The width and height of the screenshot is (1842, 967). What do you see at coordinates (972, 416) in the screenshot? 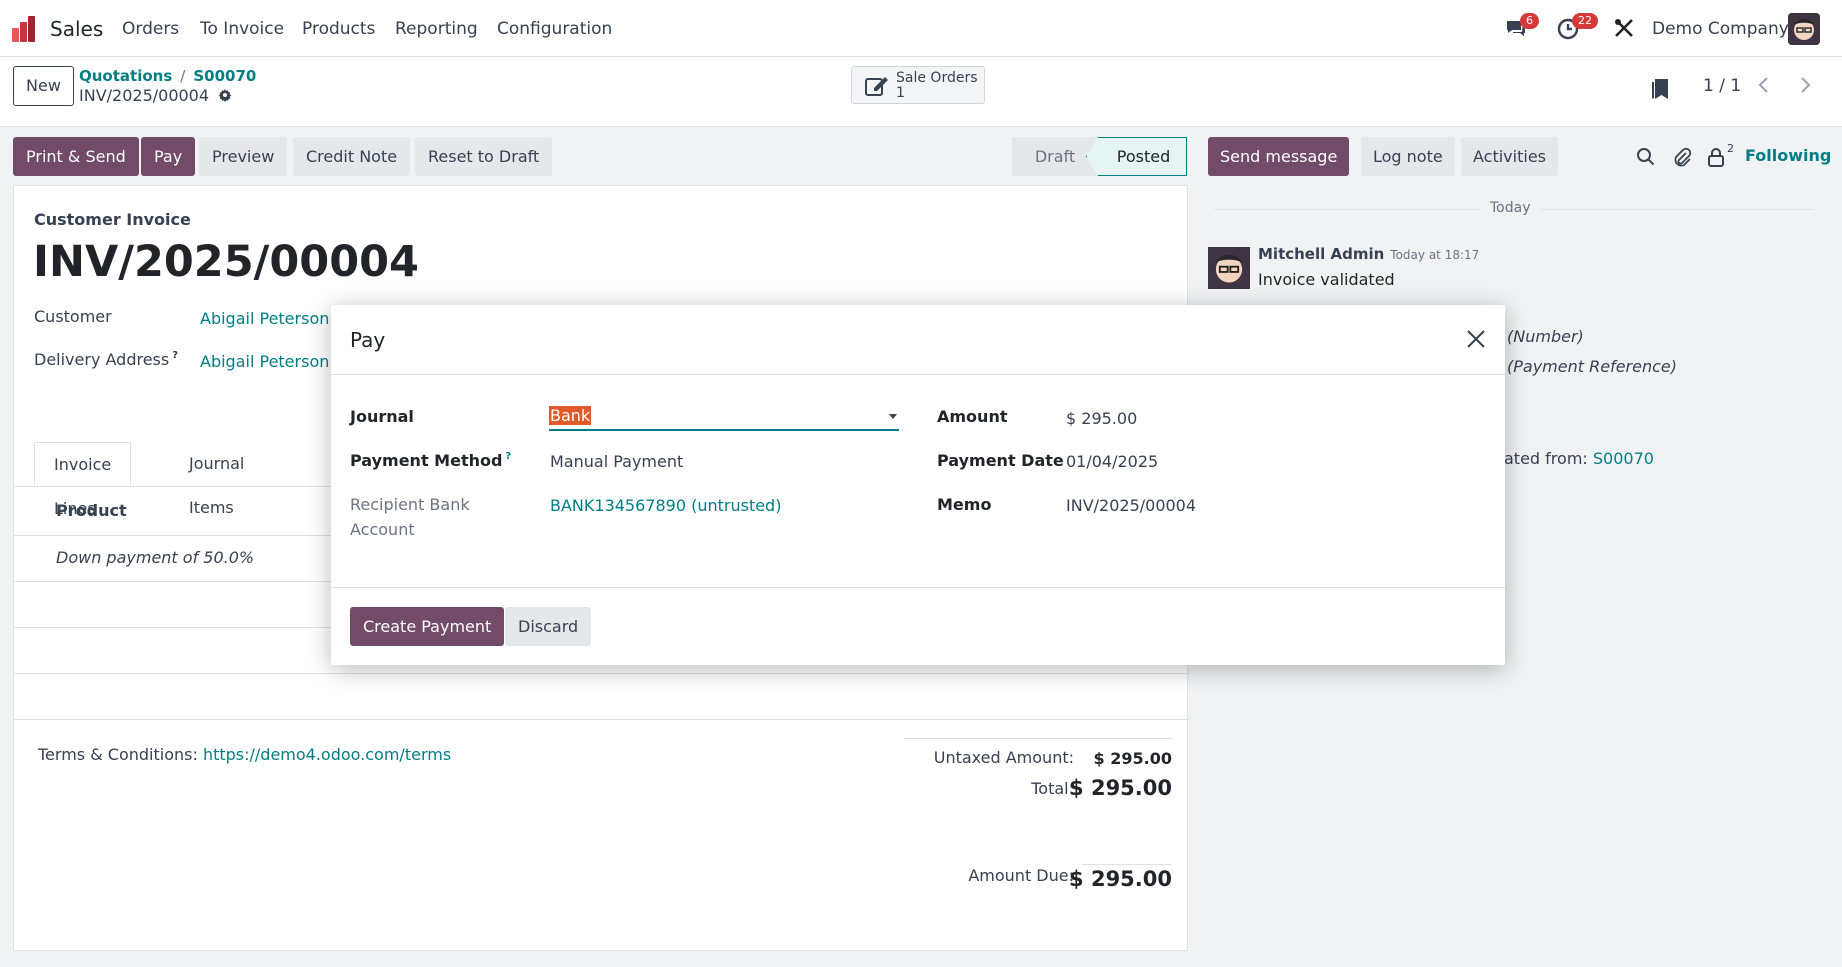
I see `amount-label: Amount` at bounding box center [972, 416].